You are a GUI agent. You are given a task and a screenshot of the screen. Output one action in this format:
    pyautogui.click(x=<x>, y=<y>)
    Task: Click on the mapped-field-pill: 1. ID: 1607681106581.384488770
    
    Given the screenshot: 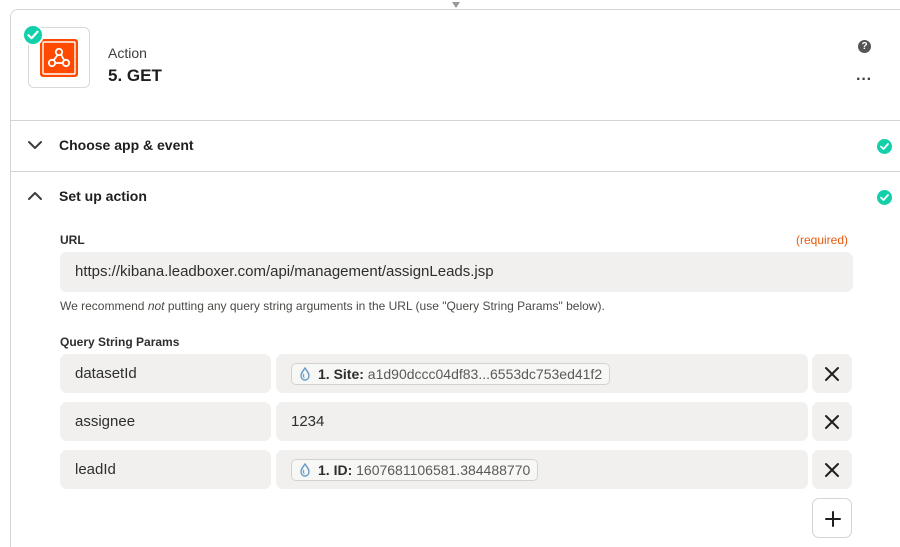 What is the action you would take?
    pyautogui.click(x=415, y=470)
    